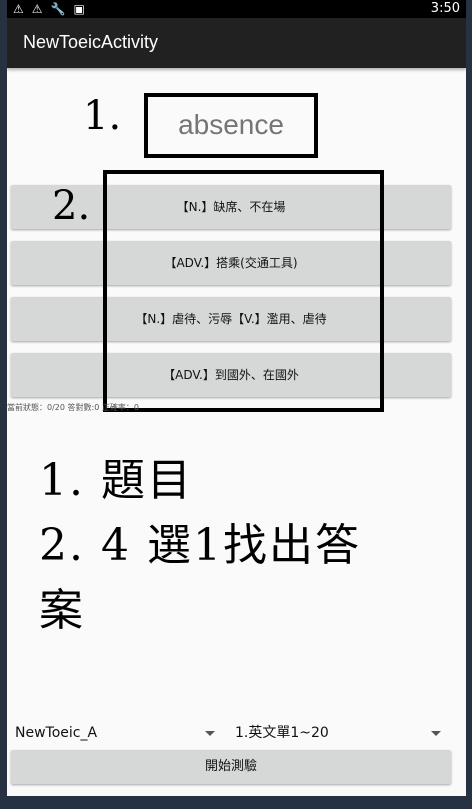 The width and height of the screenshot is (472, 809). Describe the element at coordinates (115, 733) in the screenshot. I see `set-spinner: NewToeic_A` at that location.